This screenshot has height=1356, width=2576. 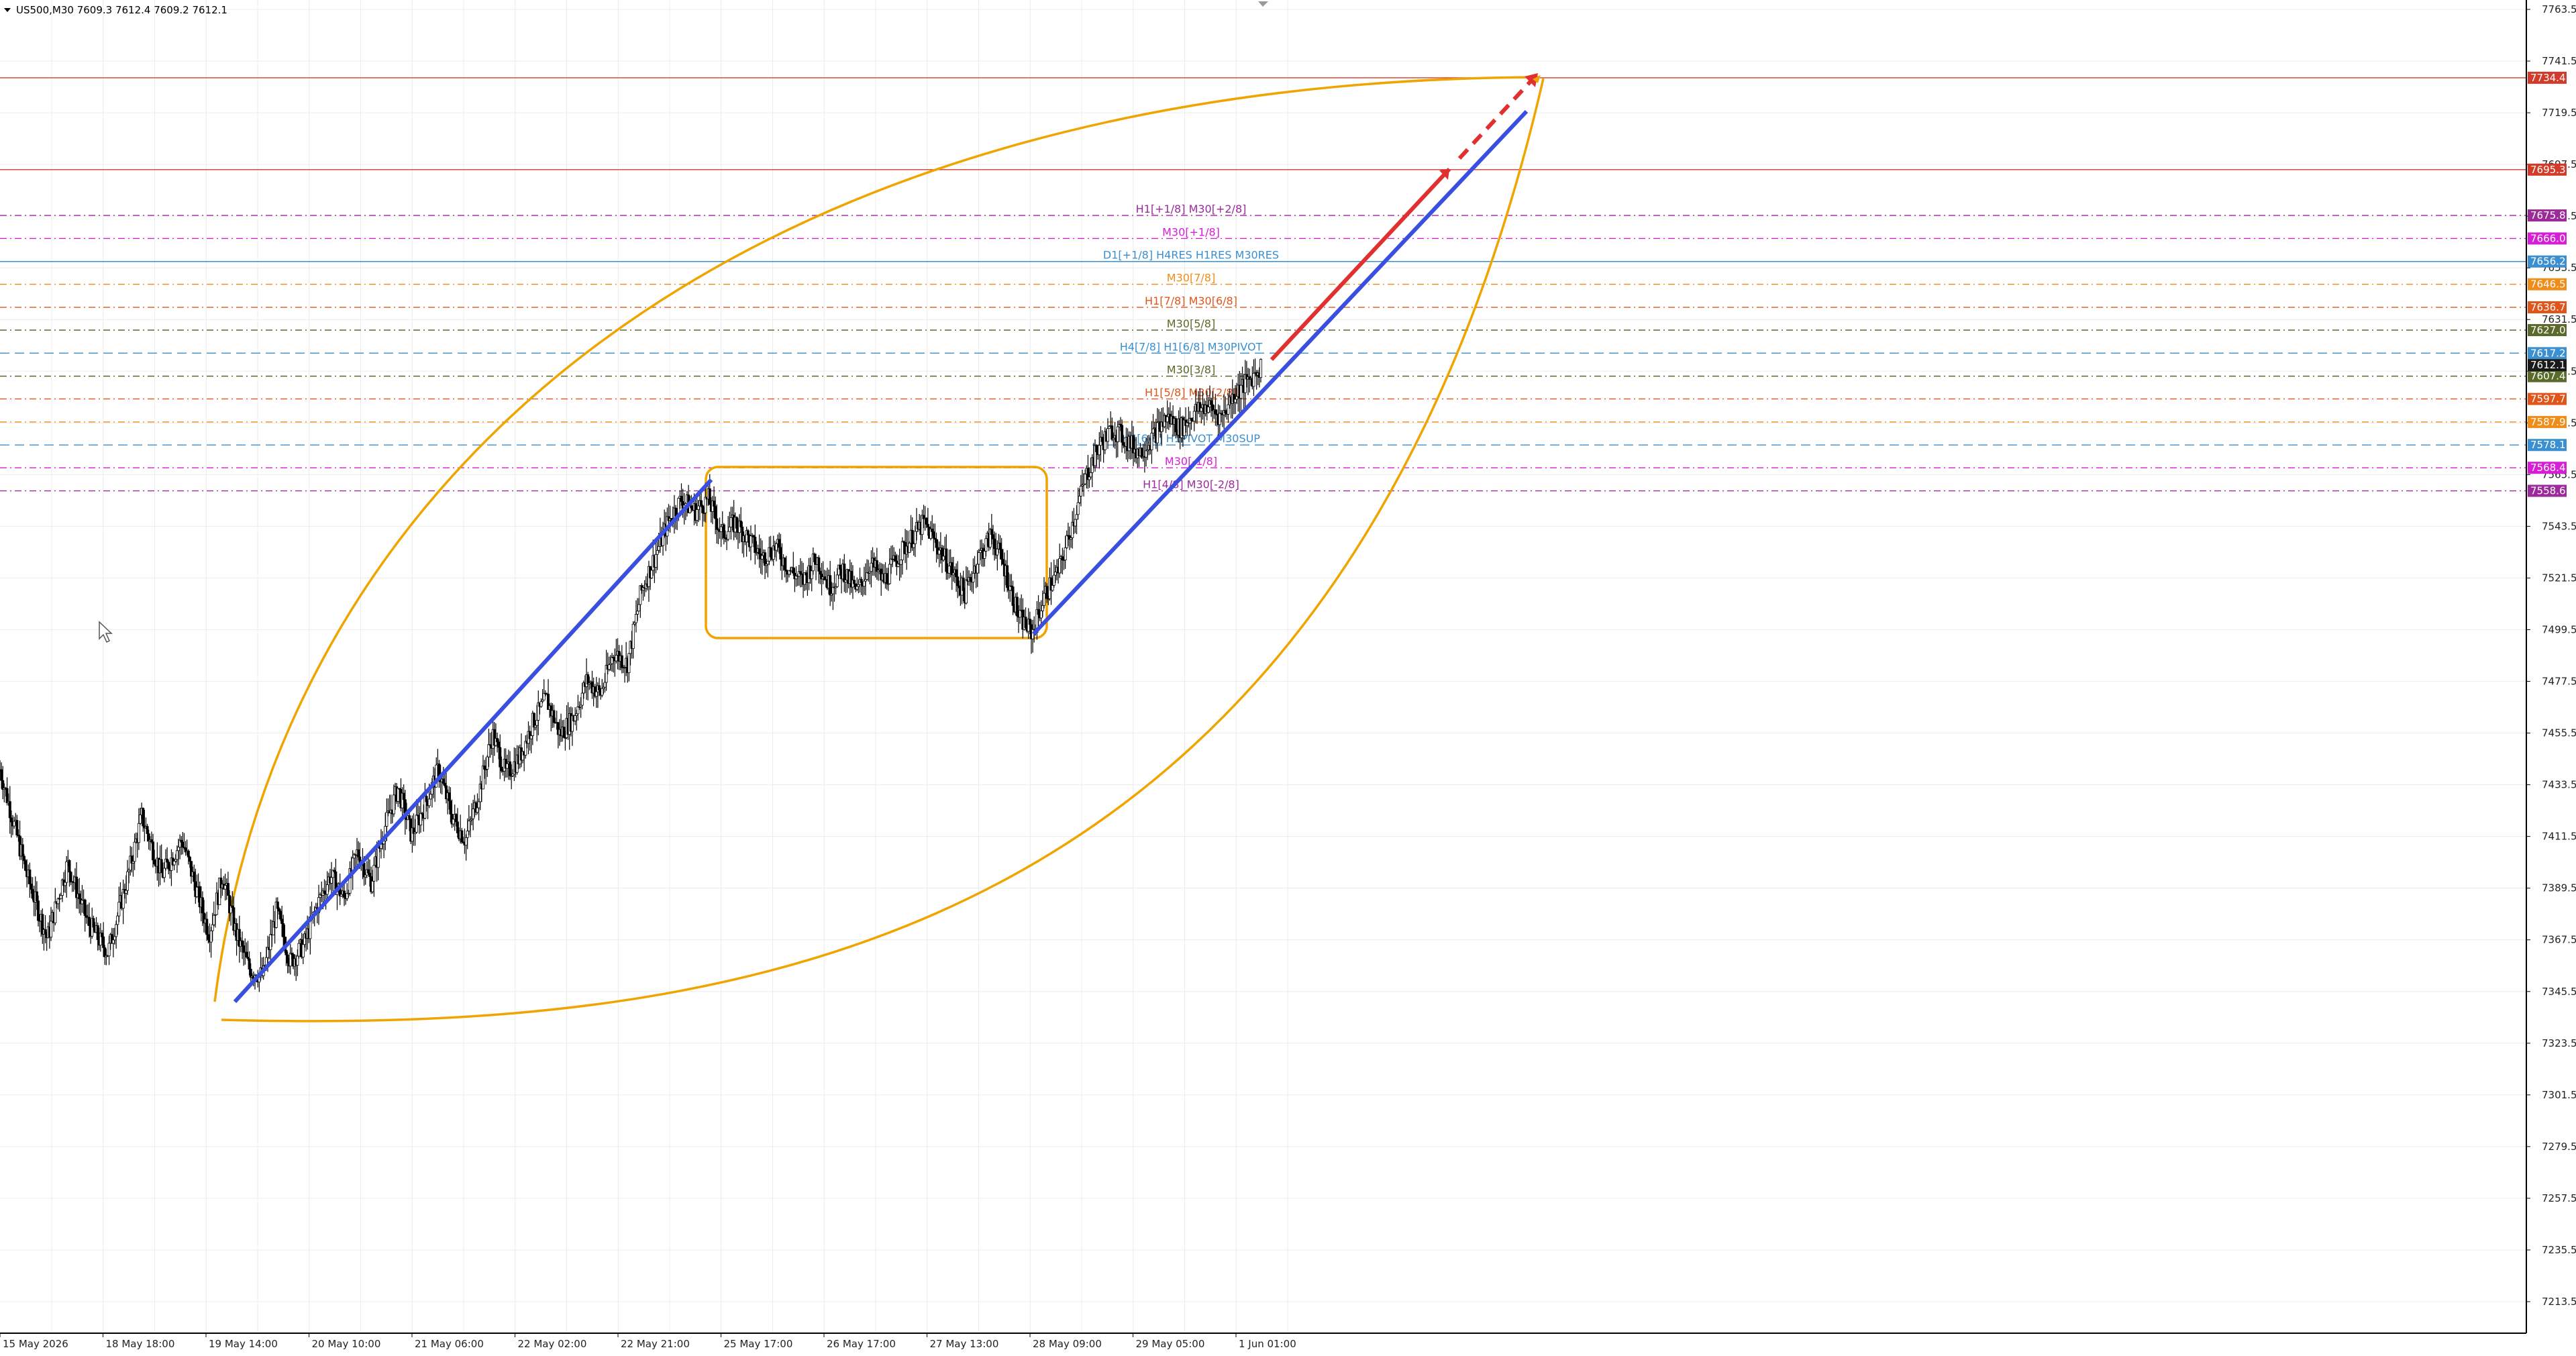 What do you see at coordinates (2548, 422) in the screenshot?
I see `price-badge-label: 7587.9` at bounding box center [2548, 422].